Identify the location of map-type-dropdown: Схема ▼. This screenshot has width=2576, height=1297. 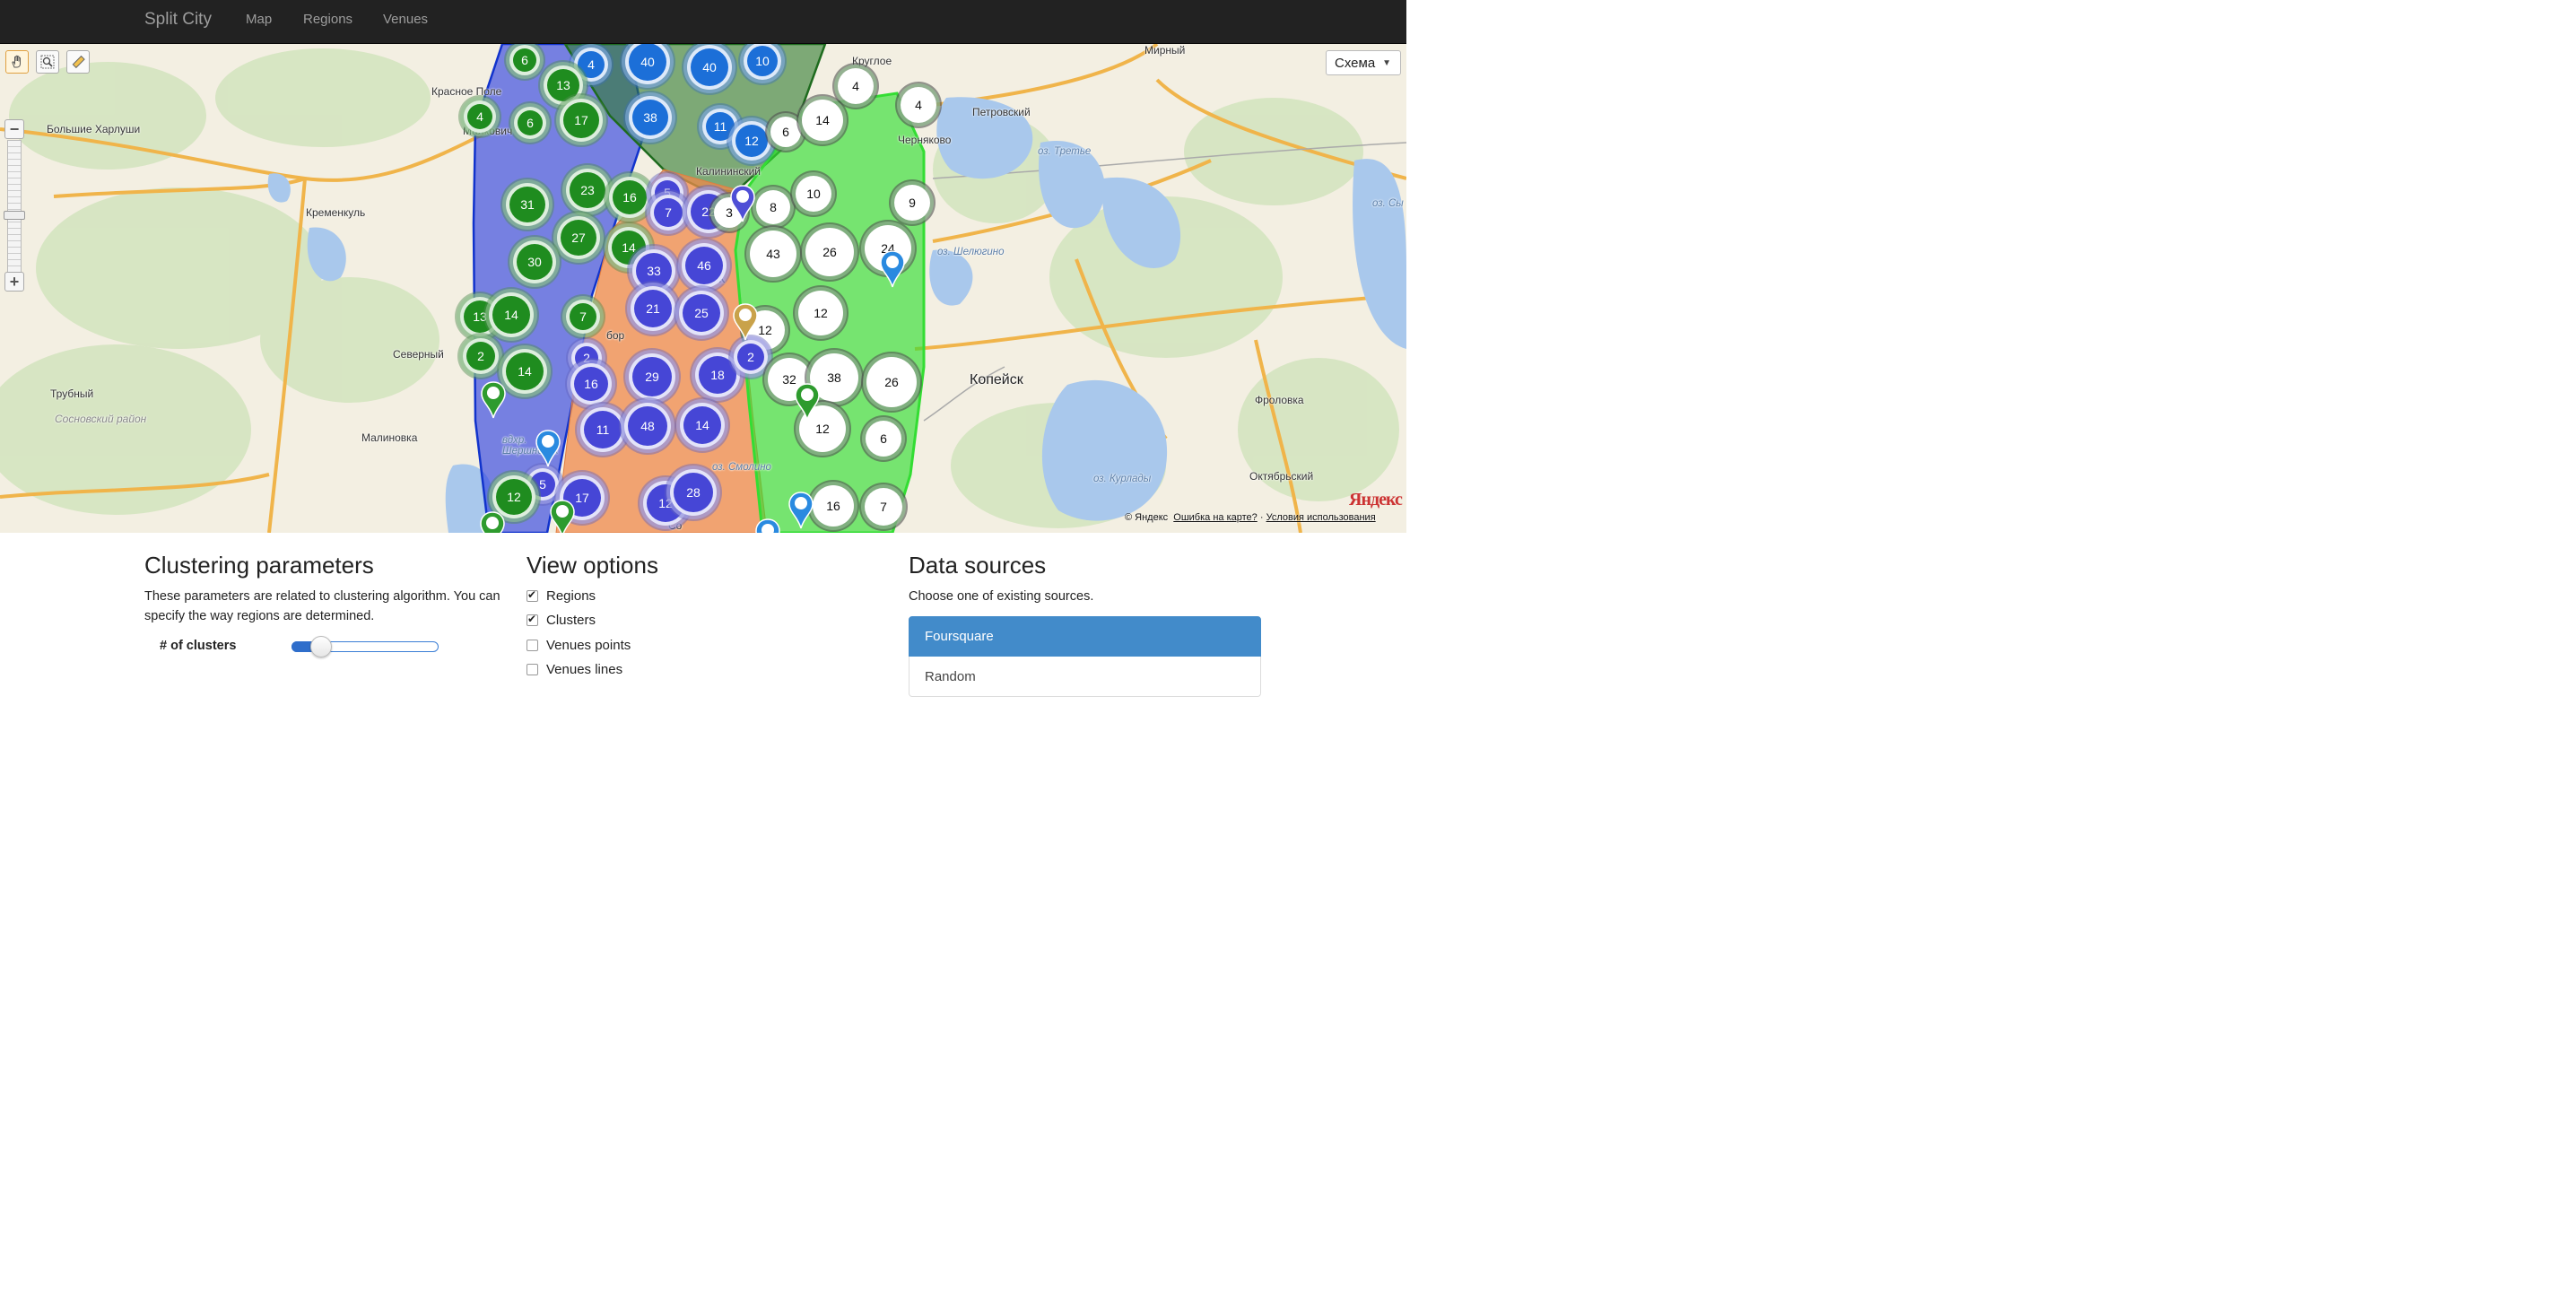
(1363, 62).